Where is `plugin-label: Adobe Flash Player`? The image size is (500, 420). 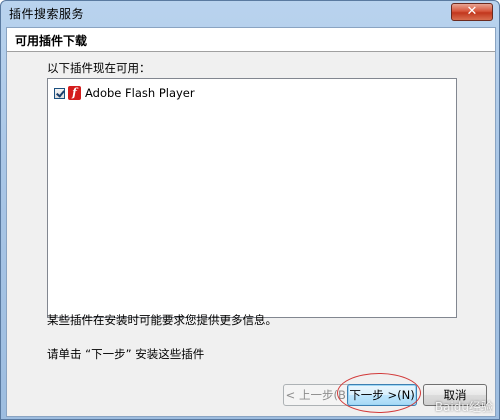 plugin-label: Adobe Flash Player is located at coordinates (140, 93).